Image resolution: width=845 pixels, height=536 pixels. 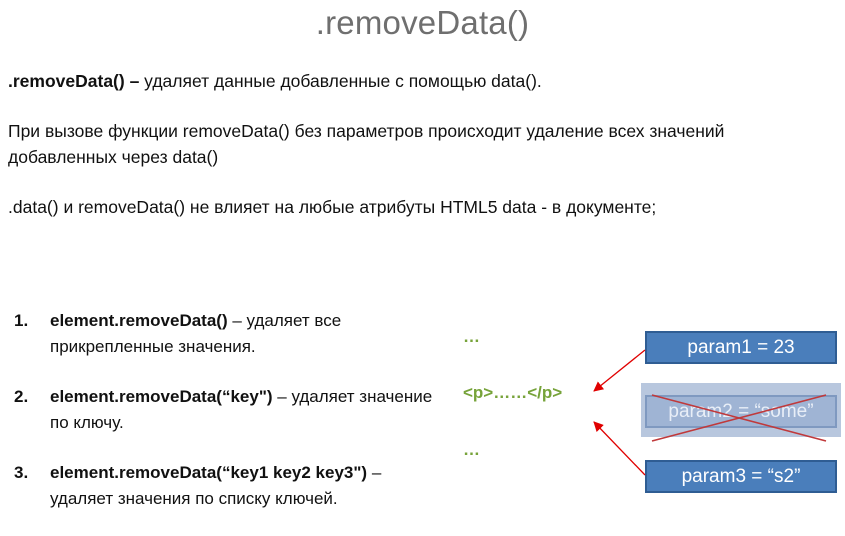 I want to click on arrow-param1, so click(x=619, y=370).